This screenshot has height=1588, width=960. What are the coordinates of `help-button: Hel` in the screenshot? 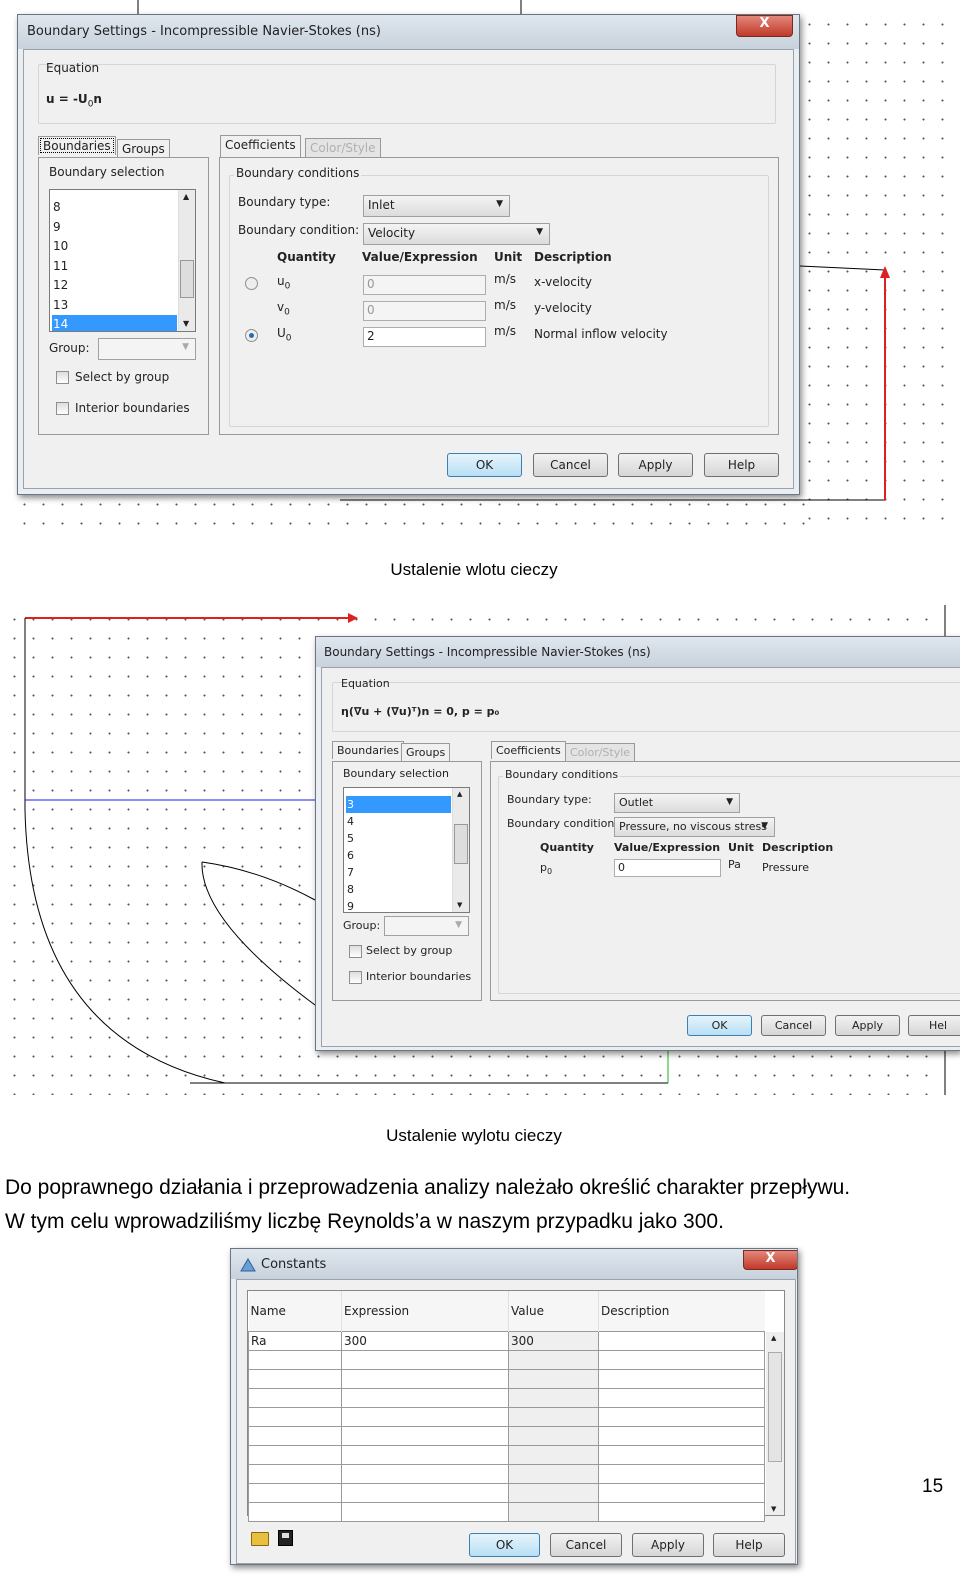 It's located at (934, 1025).